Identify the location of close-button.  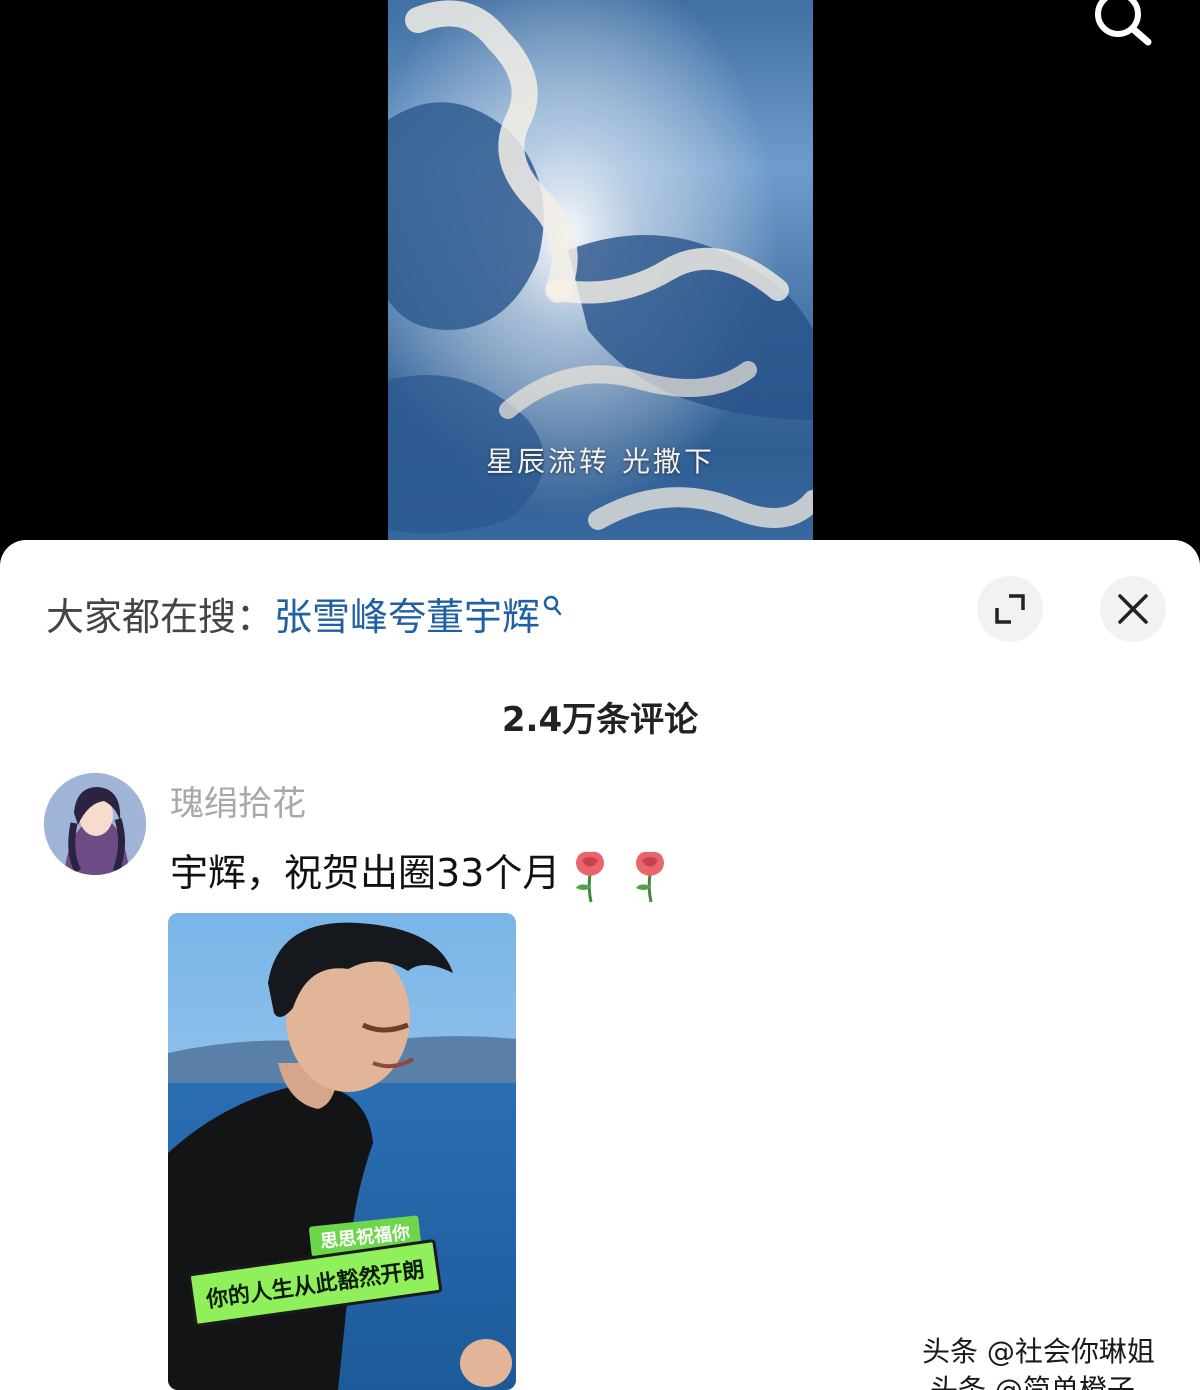
(1133, 609).